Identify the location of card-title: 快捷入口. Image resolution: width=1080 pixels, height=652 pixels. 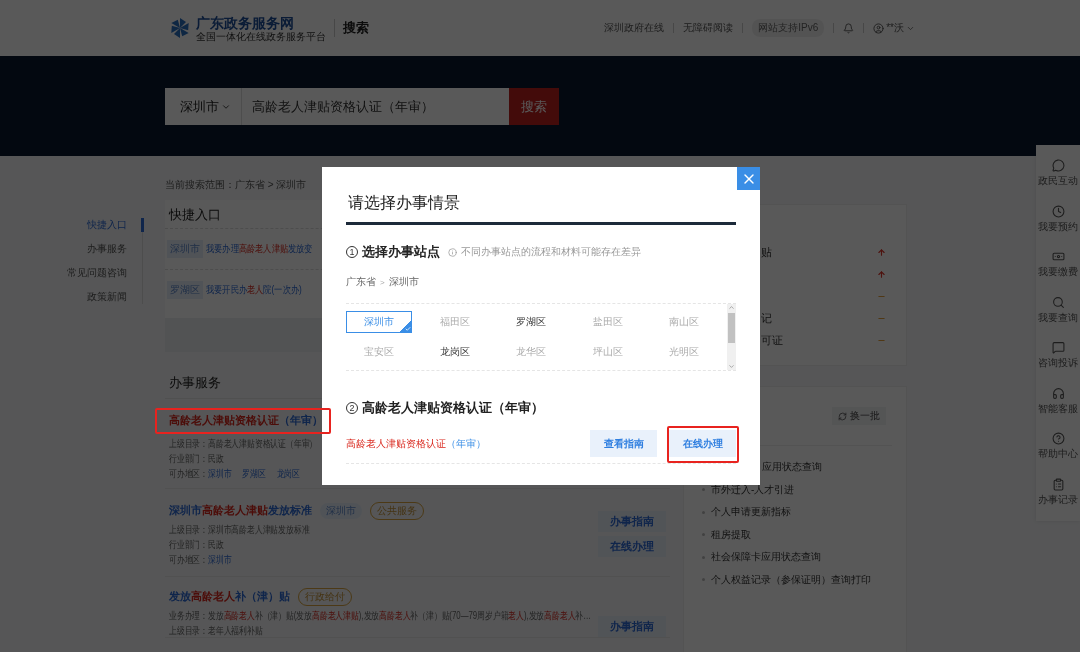
(195, 215).